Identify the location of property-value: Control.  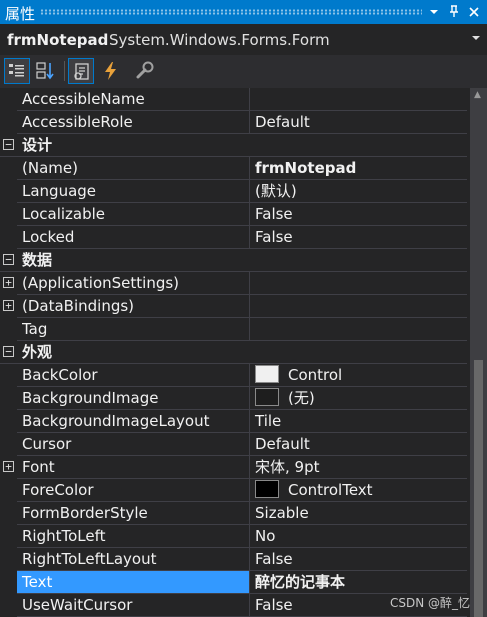
(358, 375).